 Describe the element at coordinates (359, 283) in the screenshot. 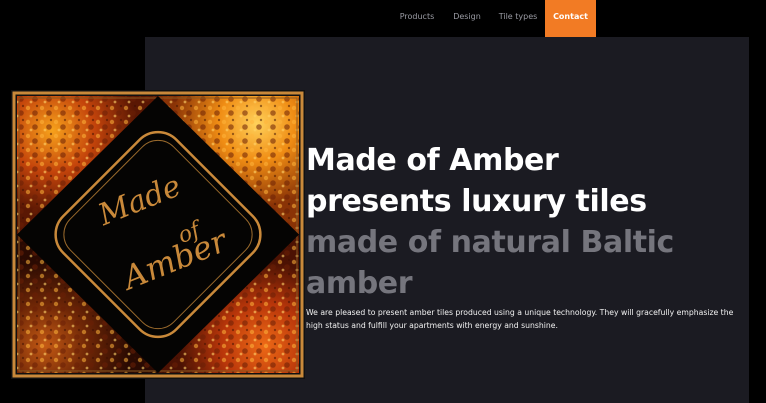

I see `hero-title-line4: amber` at that location.